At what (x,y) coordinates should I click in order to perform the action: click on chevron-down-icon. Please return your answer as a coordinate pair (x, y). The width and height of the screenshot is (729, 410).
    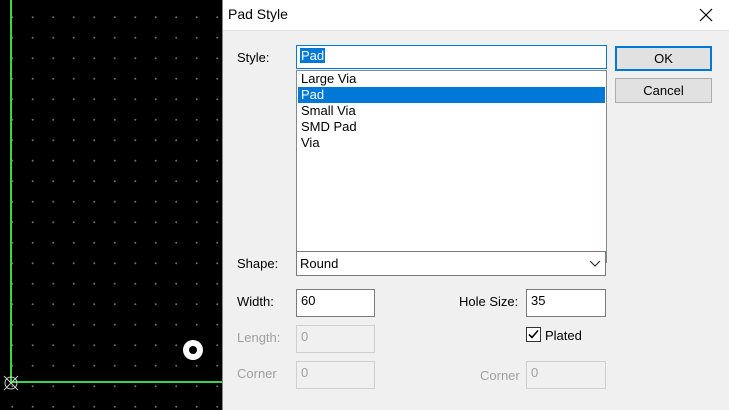
    Looking at the image, I should click on (595, 263).